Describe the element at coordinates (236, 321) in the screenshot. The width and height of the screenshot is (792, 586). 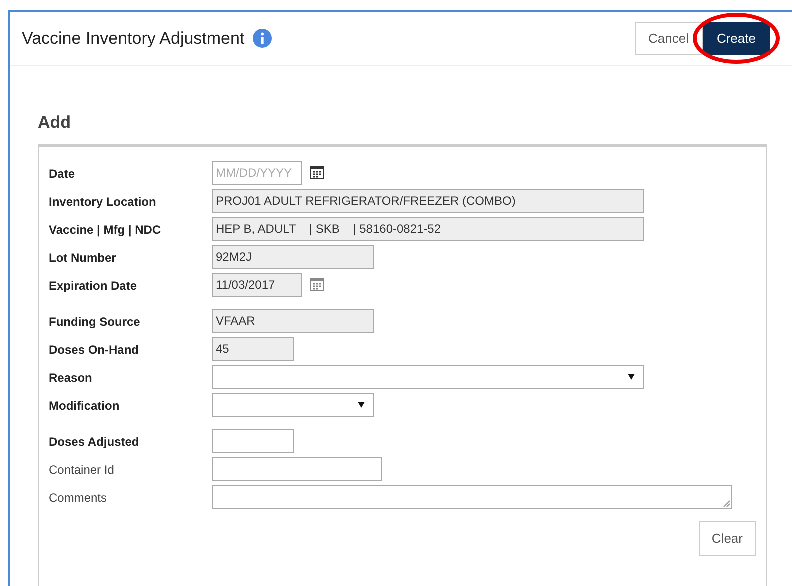
I see `field-value: VFAAR` at that location.